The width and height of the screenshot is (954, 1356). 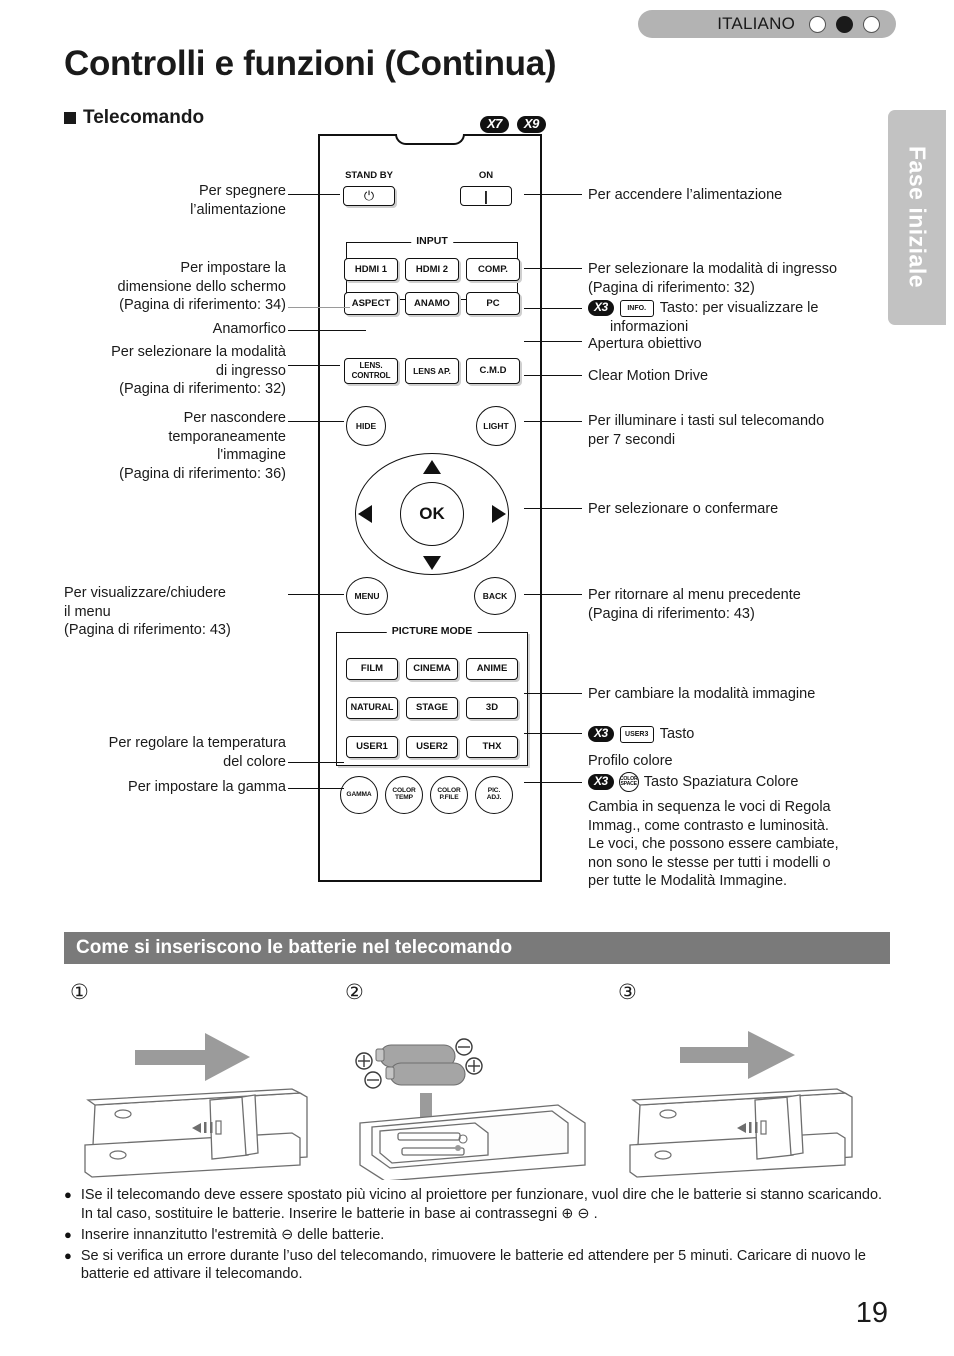 I want to click on battery-step1-illustration, so click(x=196, y=1105).